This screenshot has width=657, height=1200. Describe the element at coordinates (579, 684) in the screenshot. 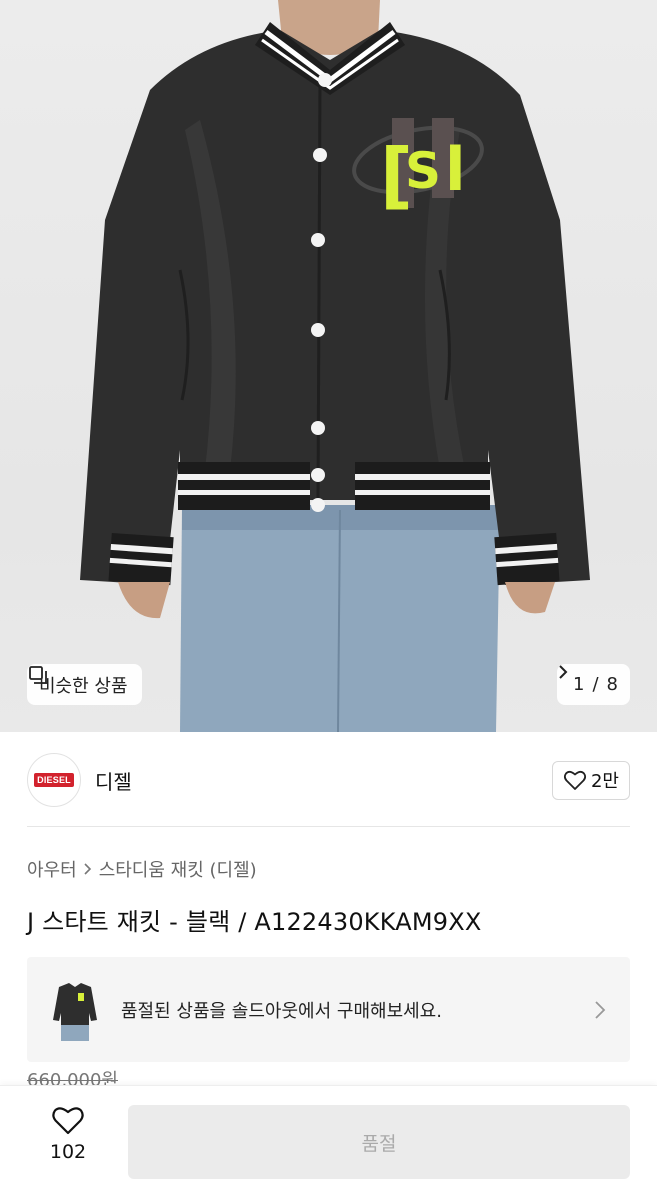

I see `pager-current: 1` at that location.